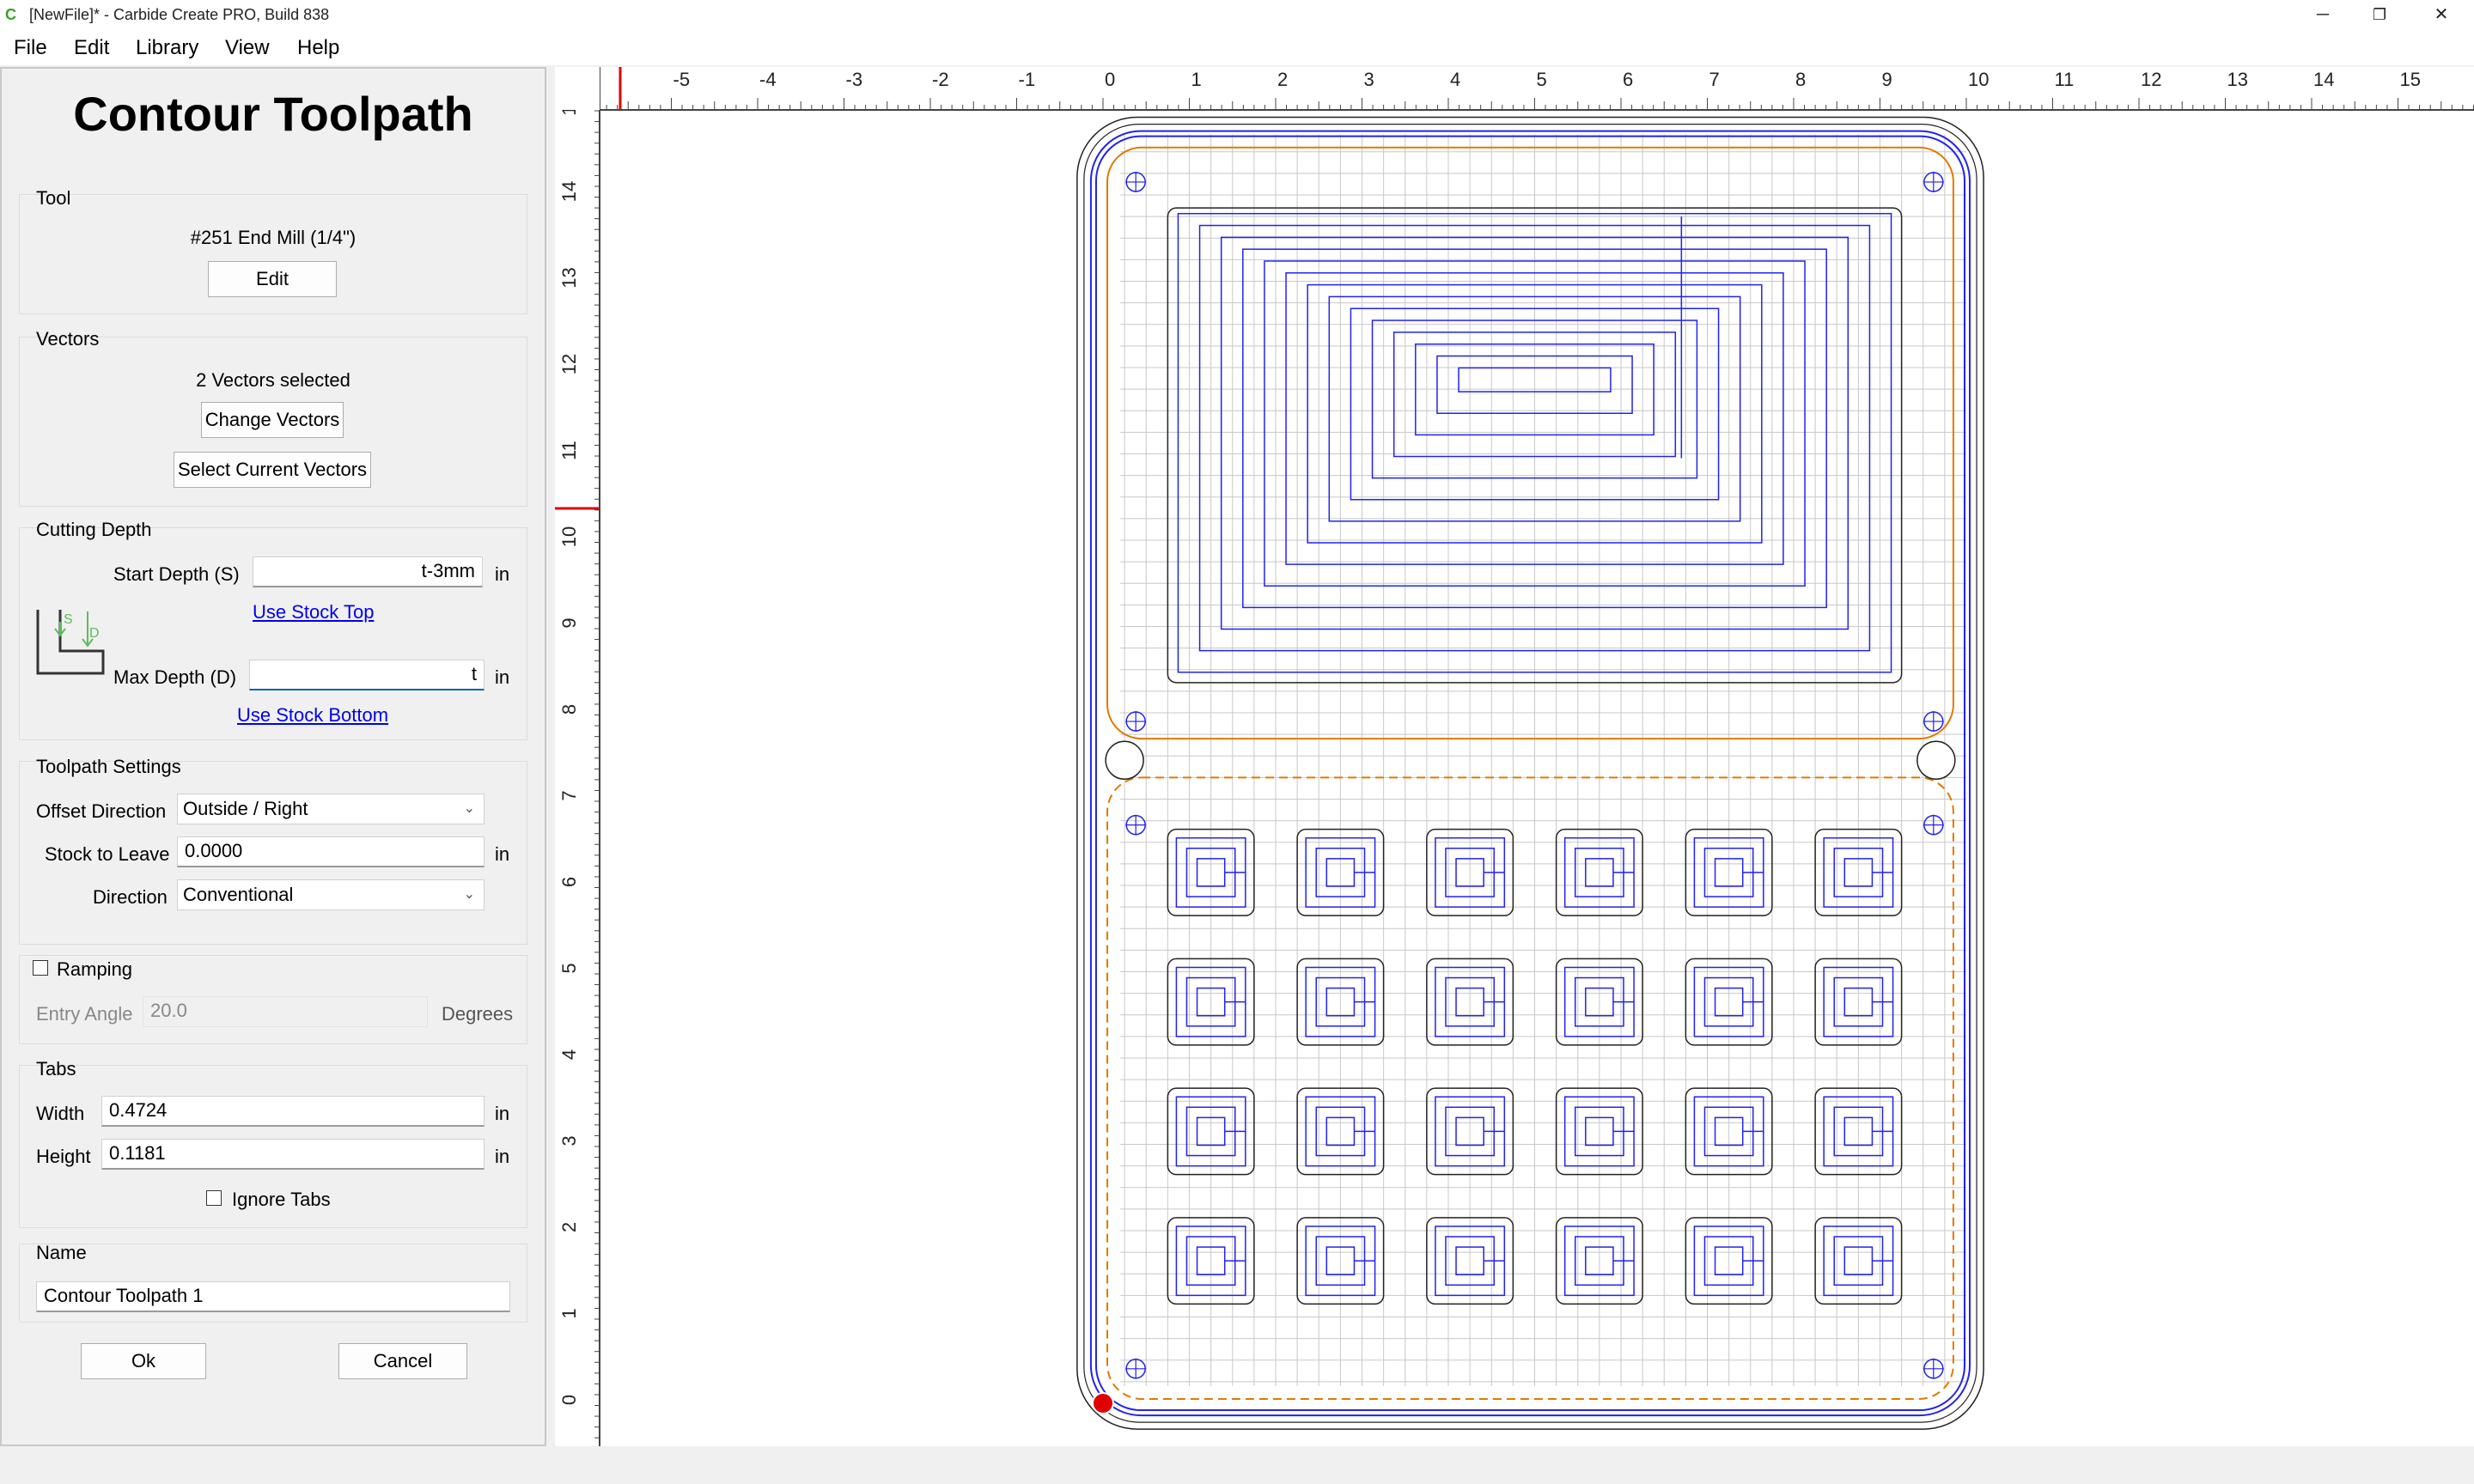  Describe the element at coordinates (569, 451) in the screenshot. I see `ruler-y-label: 11` at that location.